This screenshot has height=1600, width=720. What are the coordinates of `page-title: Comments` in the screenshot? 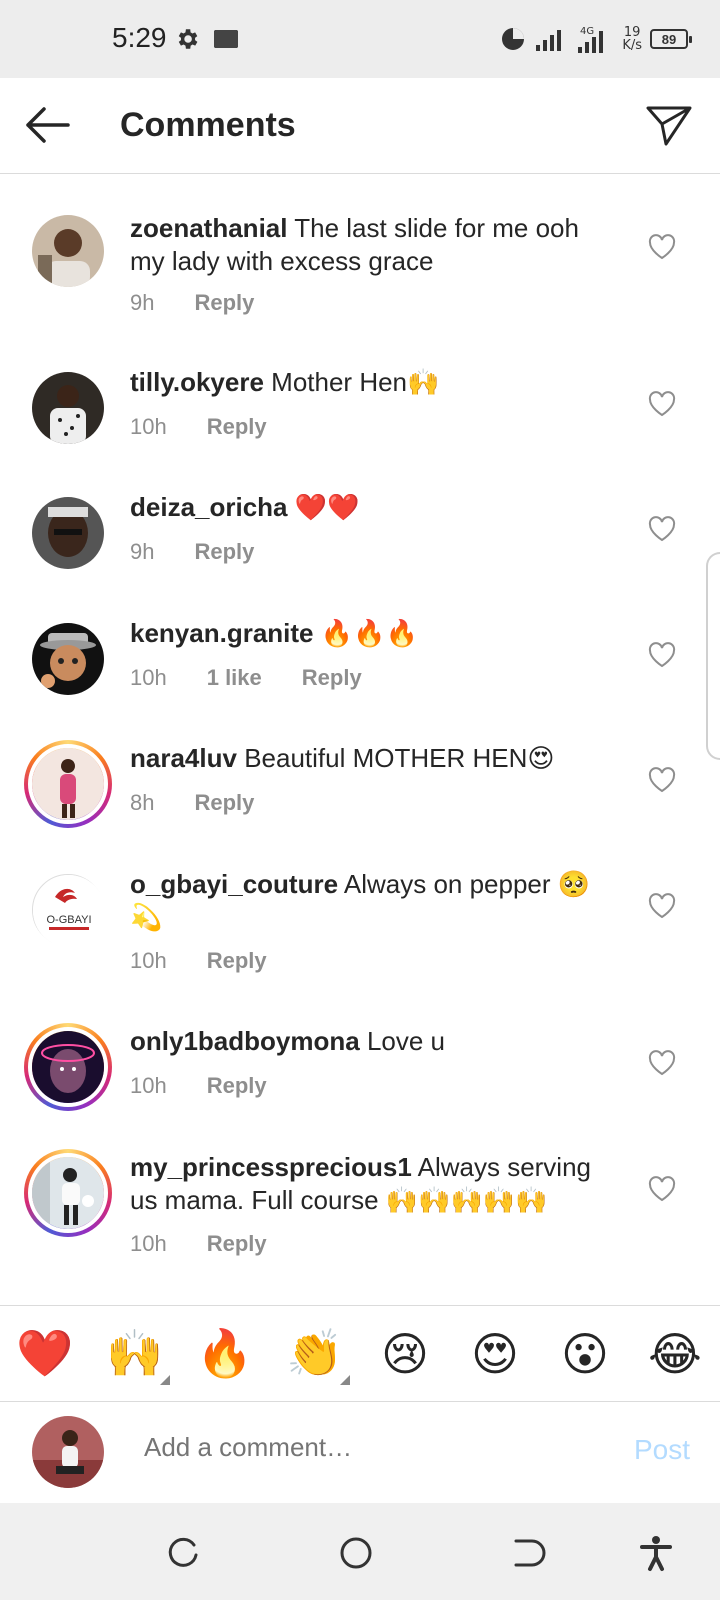 It's located at (208, 125).